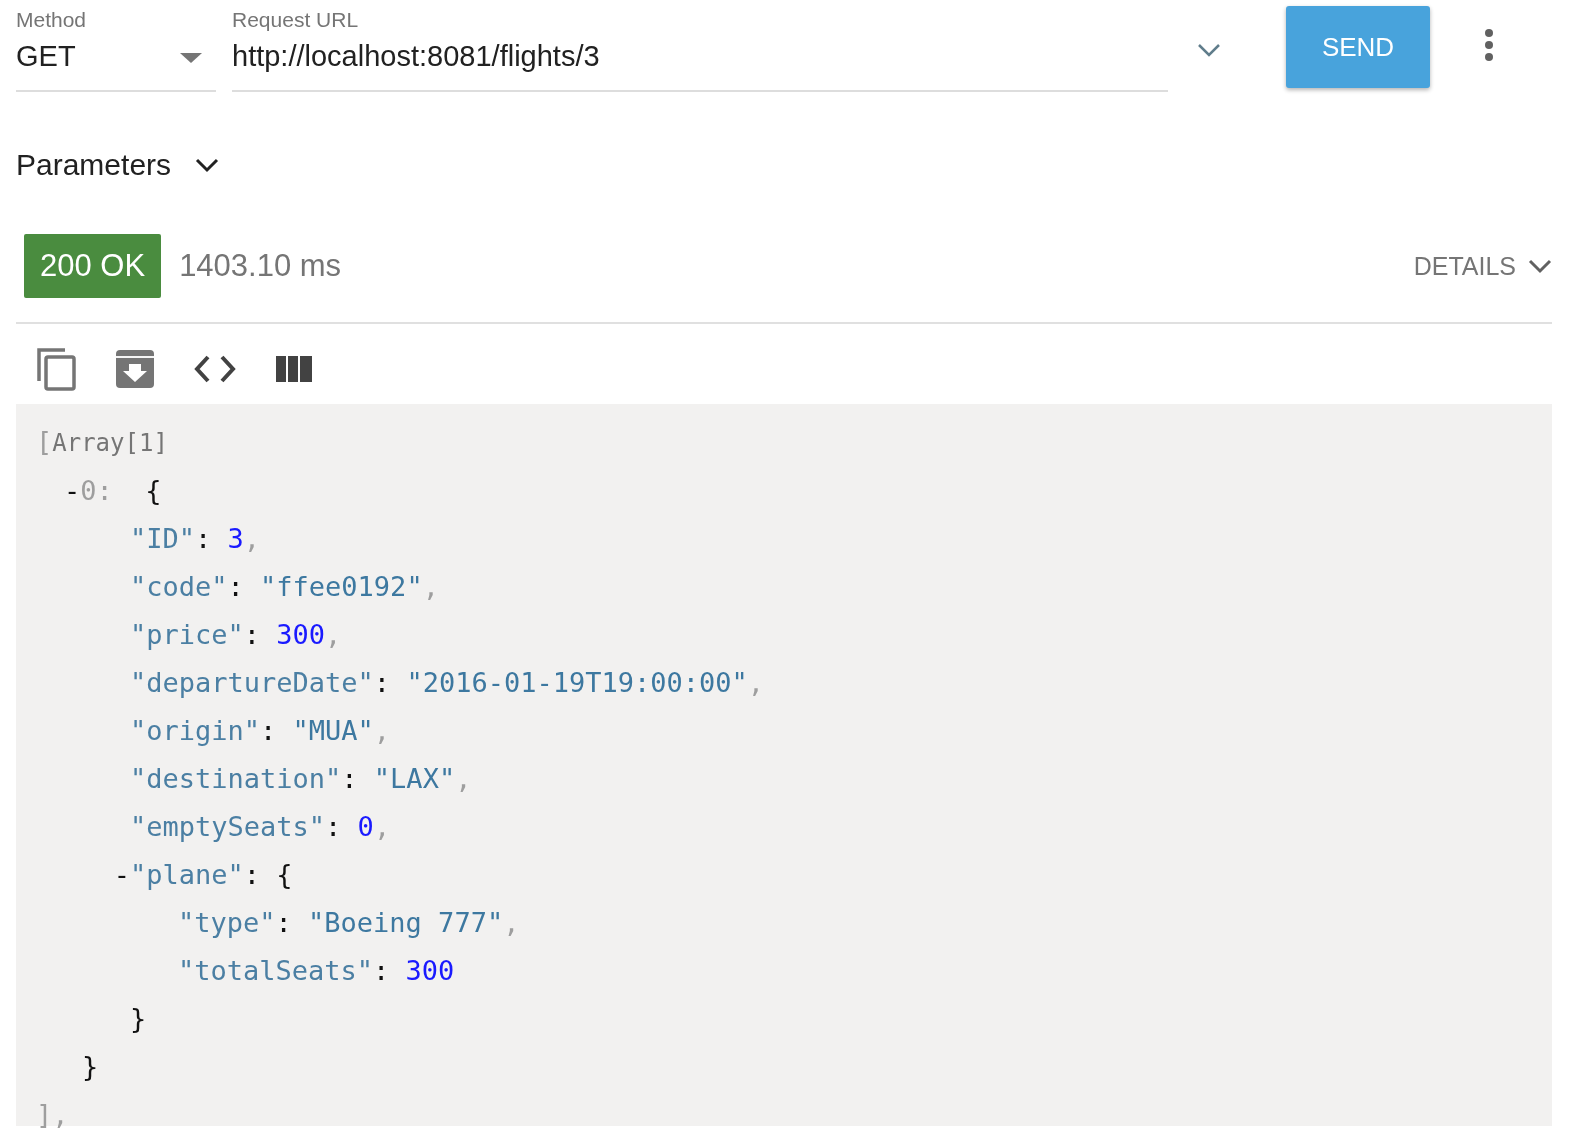 The height and width of the screenshot is (1146, 1570). What do you see at coordinates (52, 1115) in the screenshot?
I see `code-line: ],` at bounding box center [52, 1115].